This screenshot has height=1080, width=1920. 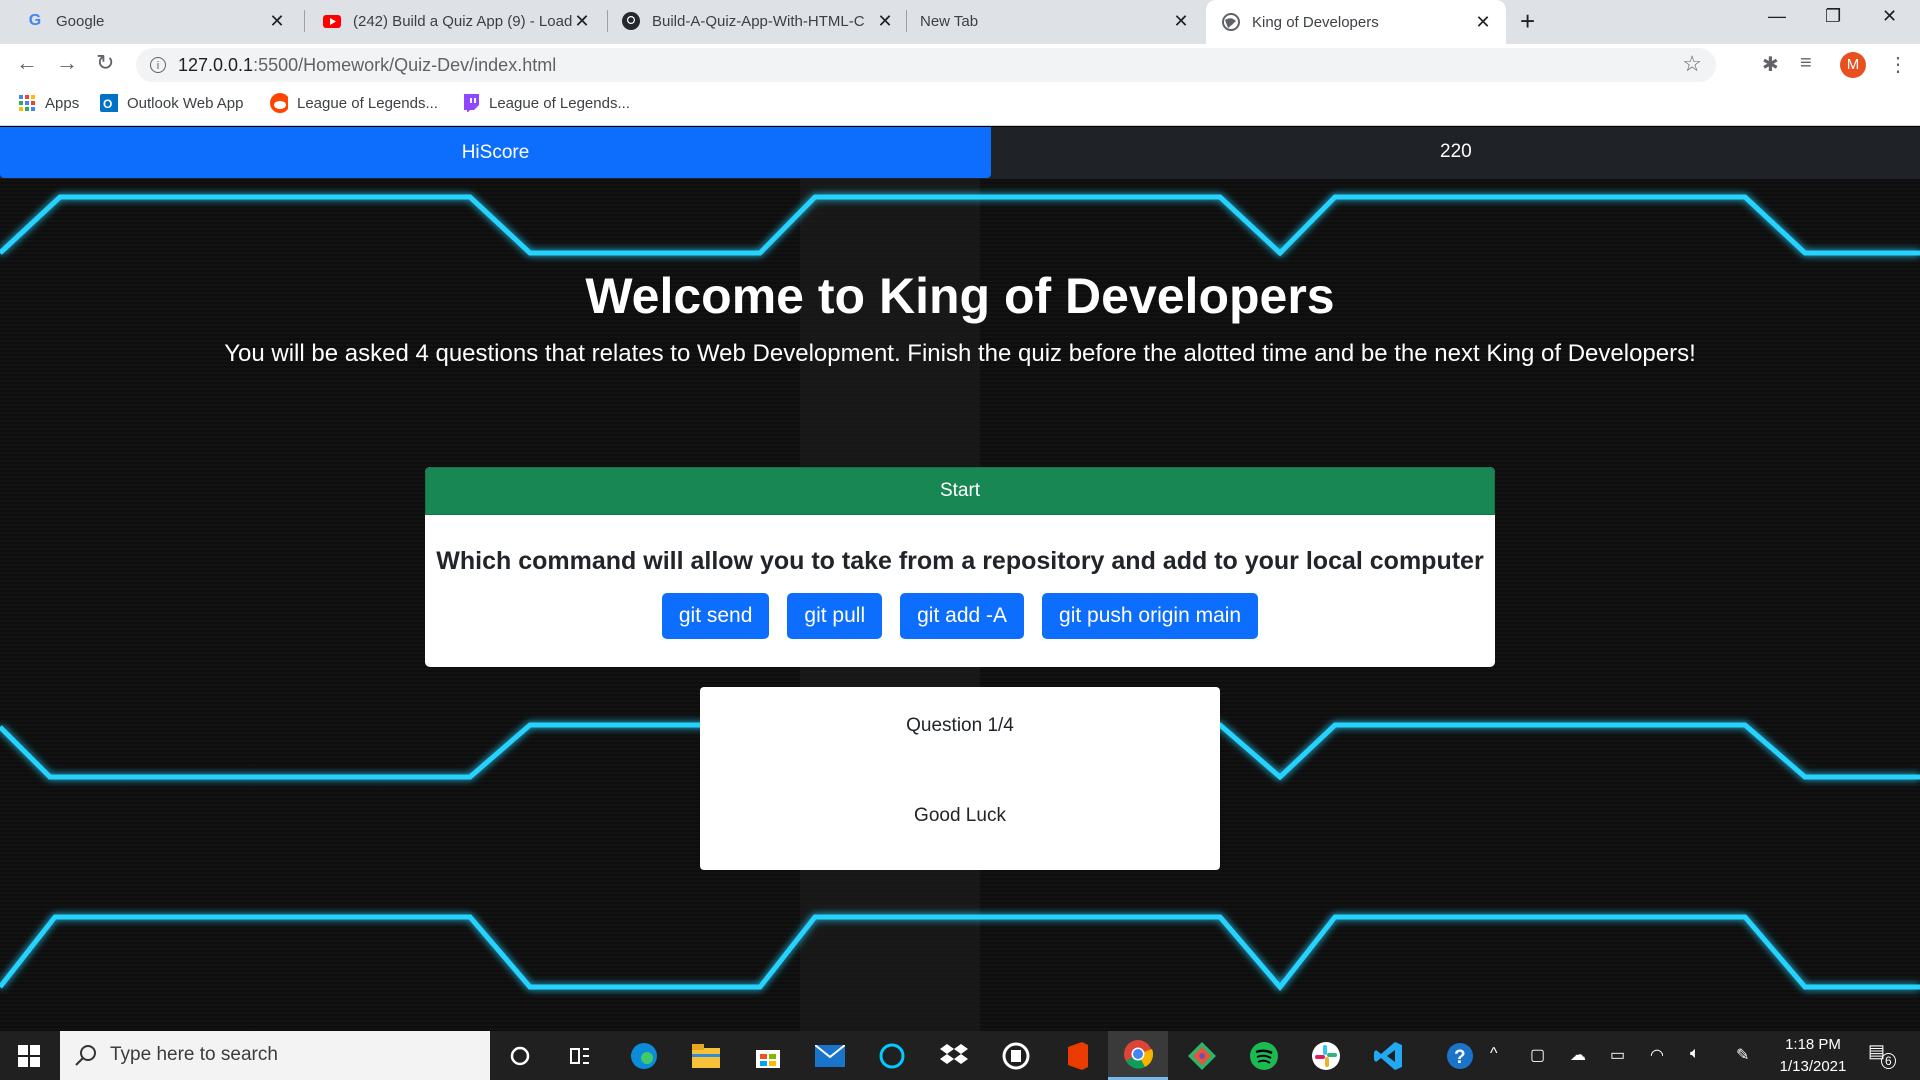 What do you see at coordinates (194, 1054) in the screenshot?
I see `search-placeholder: Type here to search` at bounding box center [194, 1054].